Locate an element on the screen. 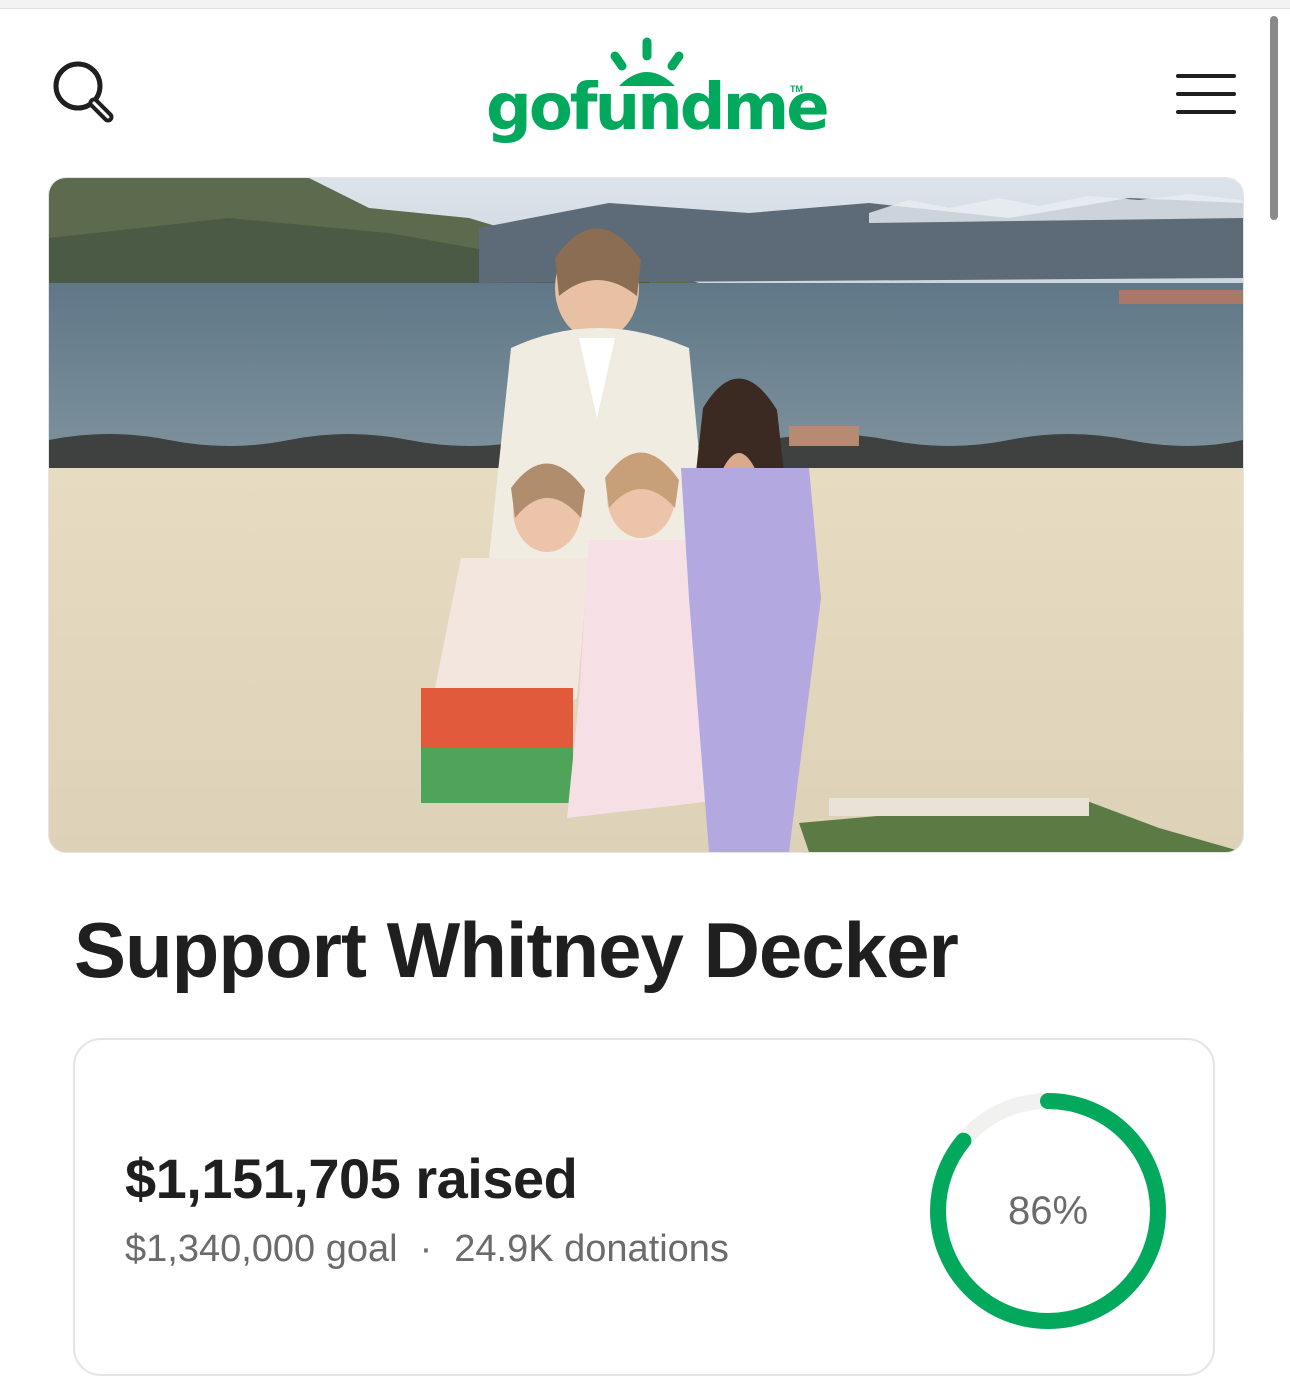  donation-count: 24.9K donations is located at coordinates (591, 1249).